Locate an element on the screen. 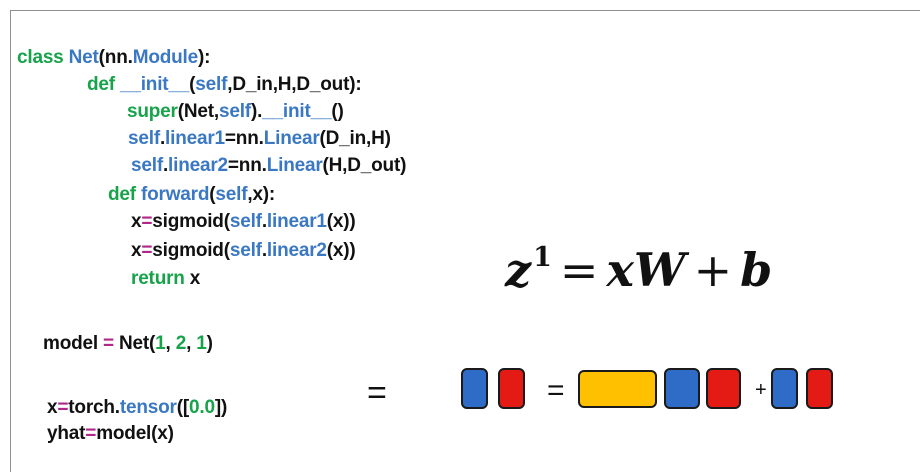  weight-w-red-box is located at coordinates (723, 388).